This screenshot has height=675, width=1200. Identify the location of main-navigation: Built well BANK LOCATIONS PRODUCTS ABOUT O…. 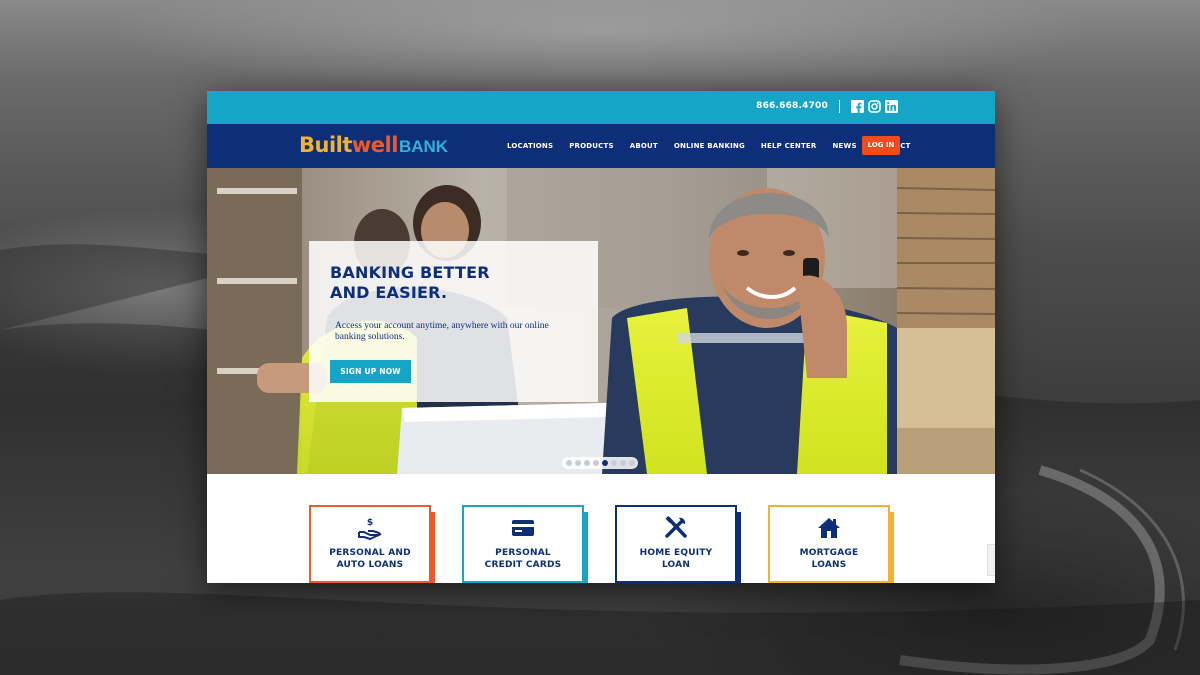
(601, 146).